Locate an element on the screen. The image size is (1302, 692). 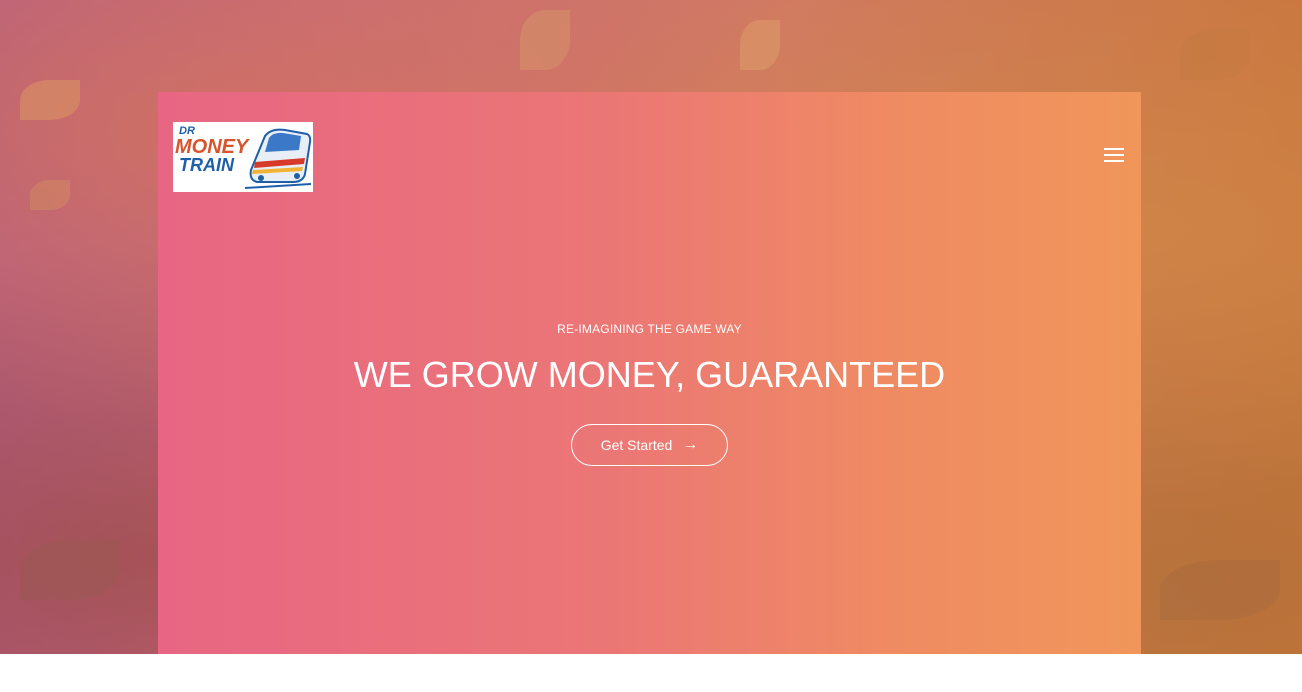
train-logo-icon: DR MONEY TRAIN is located at coordinates (243, 157).